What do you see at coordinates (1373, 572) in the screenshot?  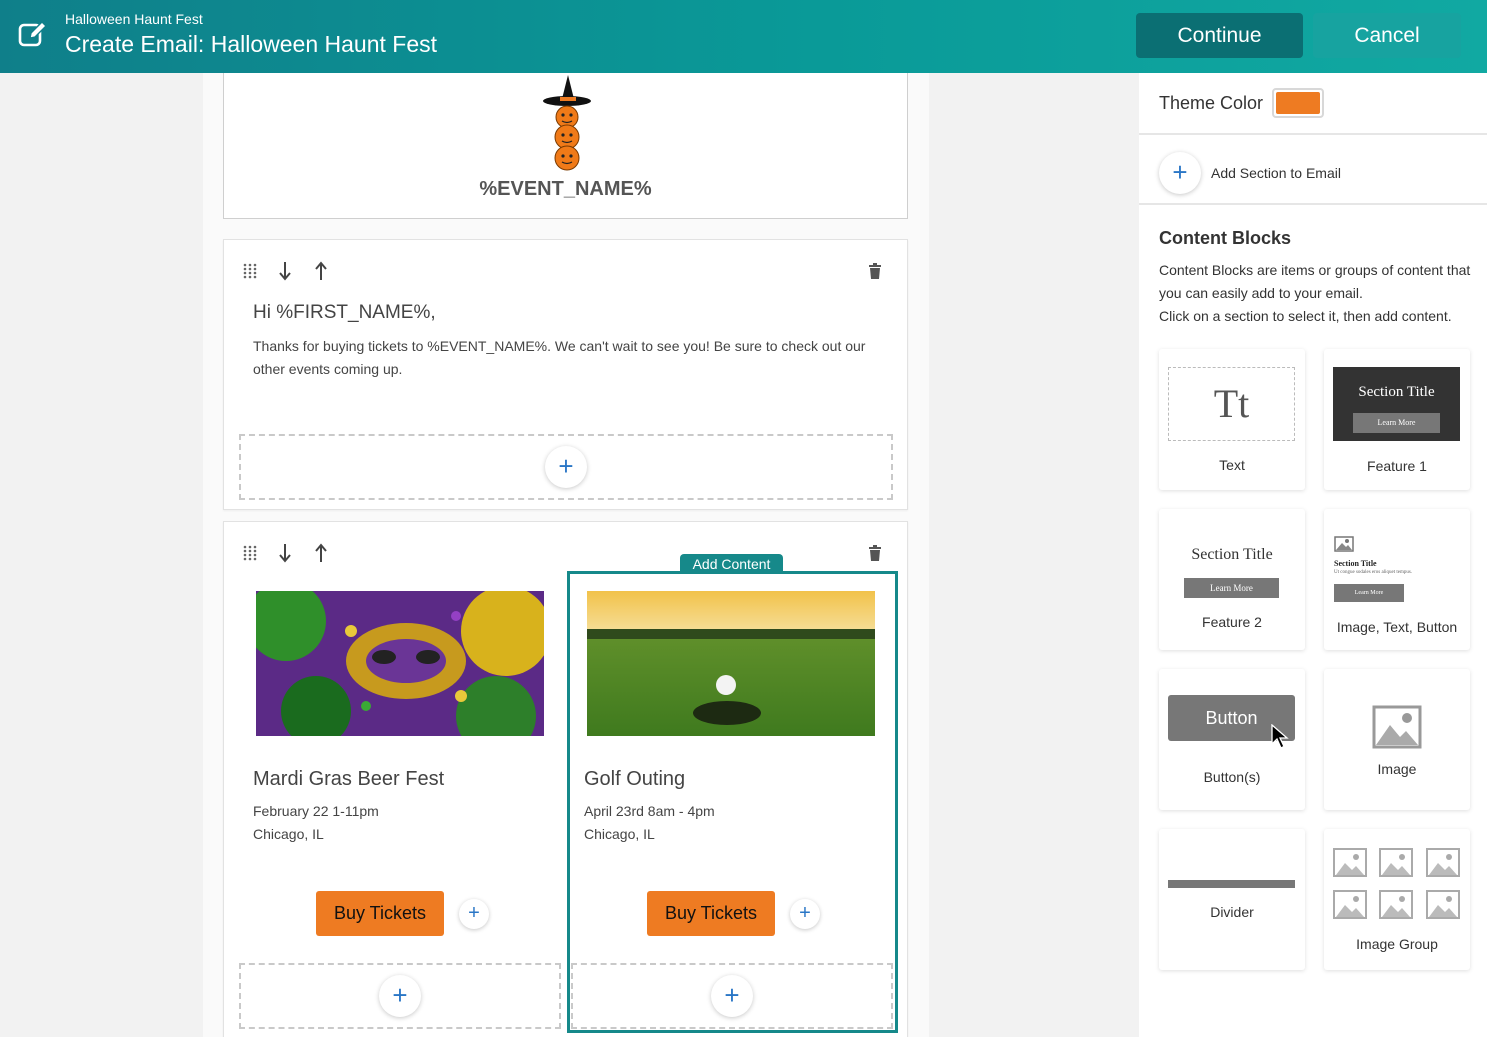 I see `preview-text: Ut congue sodales eros aliquet tempus.` at bounding box center [1373, 572].